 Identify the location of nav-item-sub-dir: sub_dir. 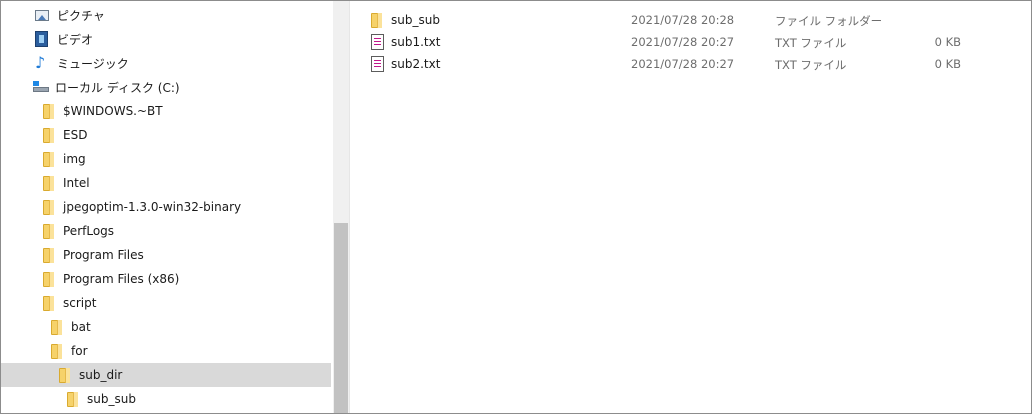
(166, 375).